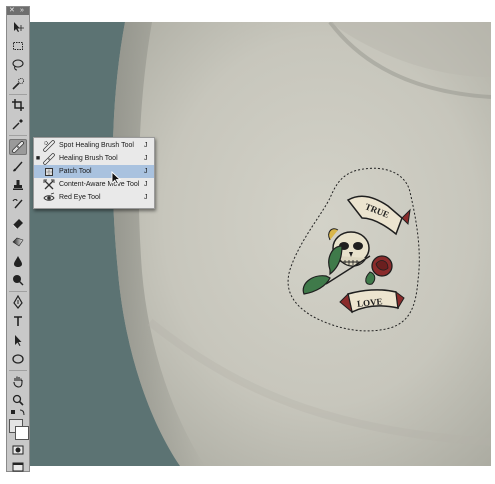  What do you see at coordinates (18, 359) in the screenshot?
I see `ellipse-tool-icon` at bounding box center [18, 359].